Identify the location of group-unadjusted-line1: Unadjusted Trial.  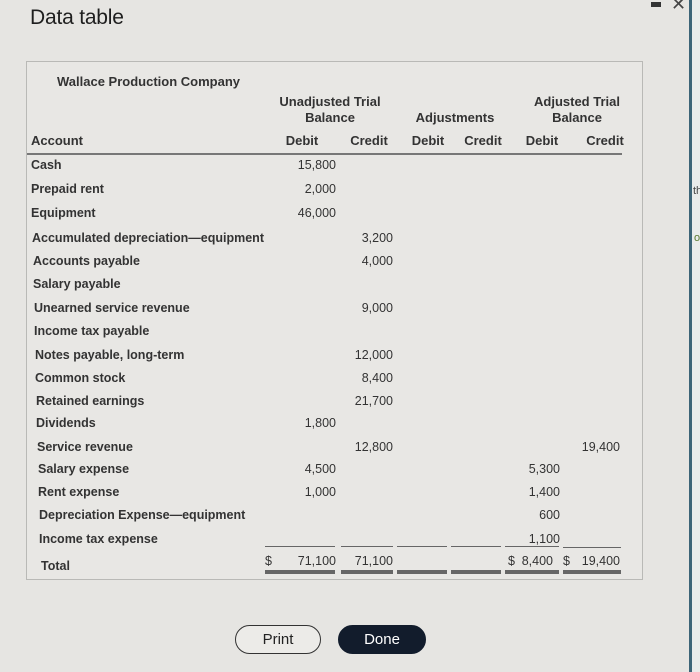
(330, 101).